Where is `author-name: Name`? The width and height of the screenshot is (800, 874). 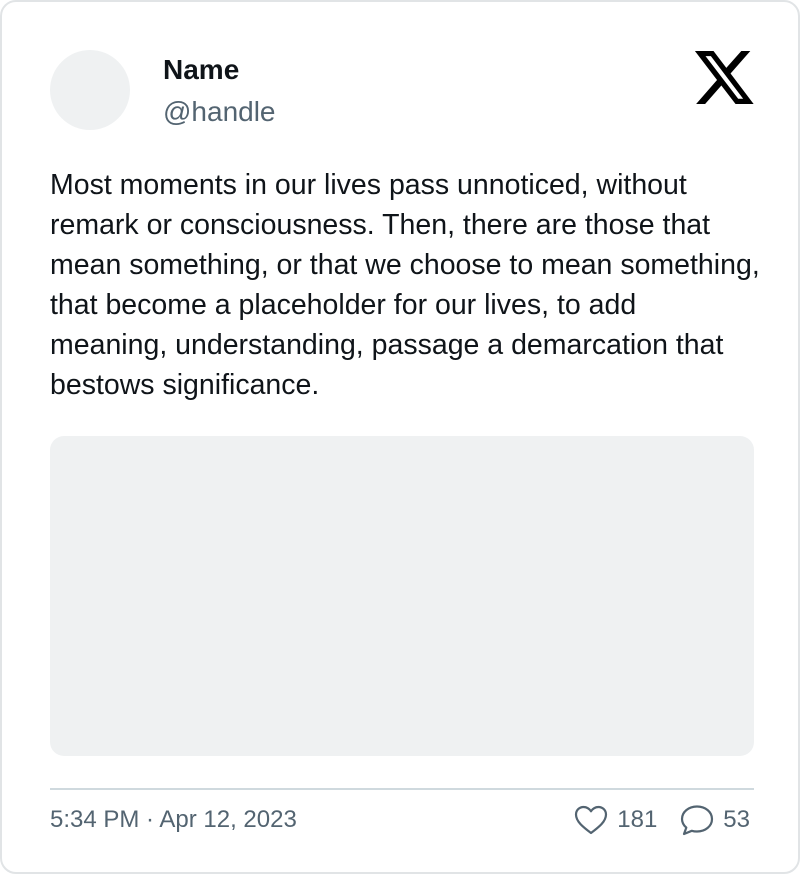
author-name: Name is located at coordinates (201, 70).